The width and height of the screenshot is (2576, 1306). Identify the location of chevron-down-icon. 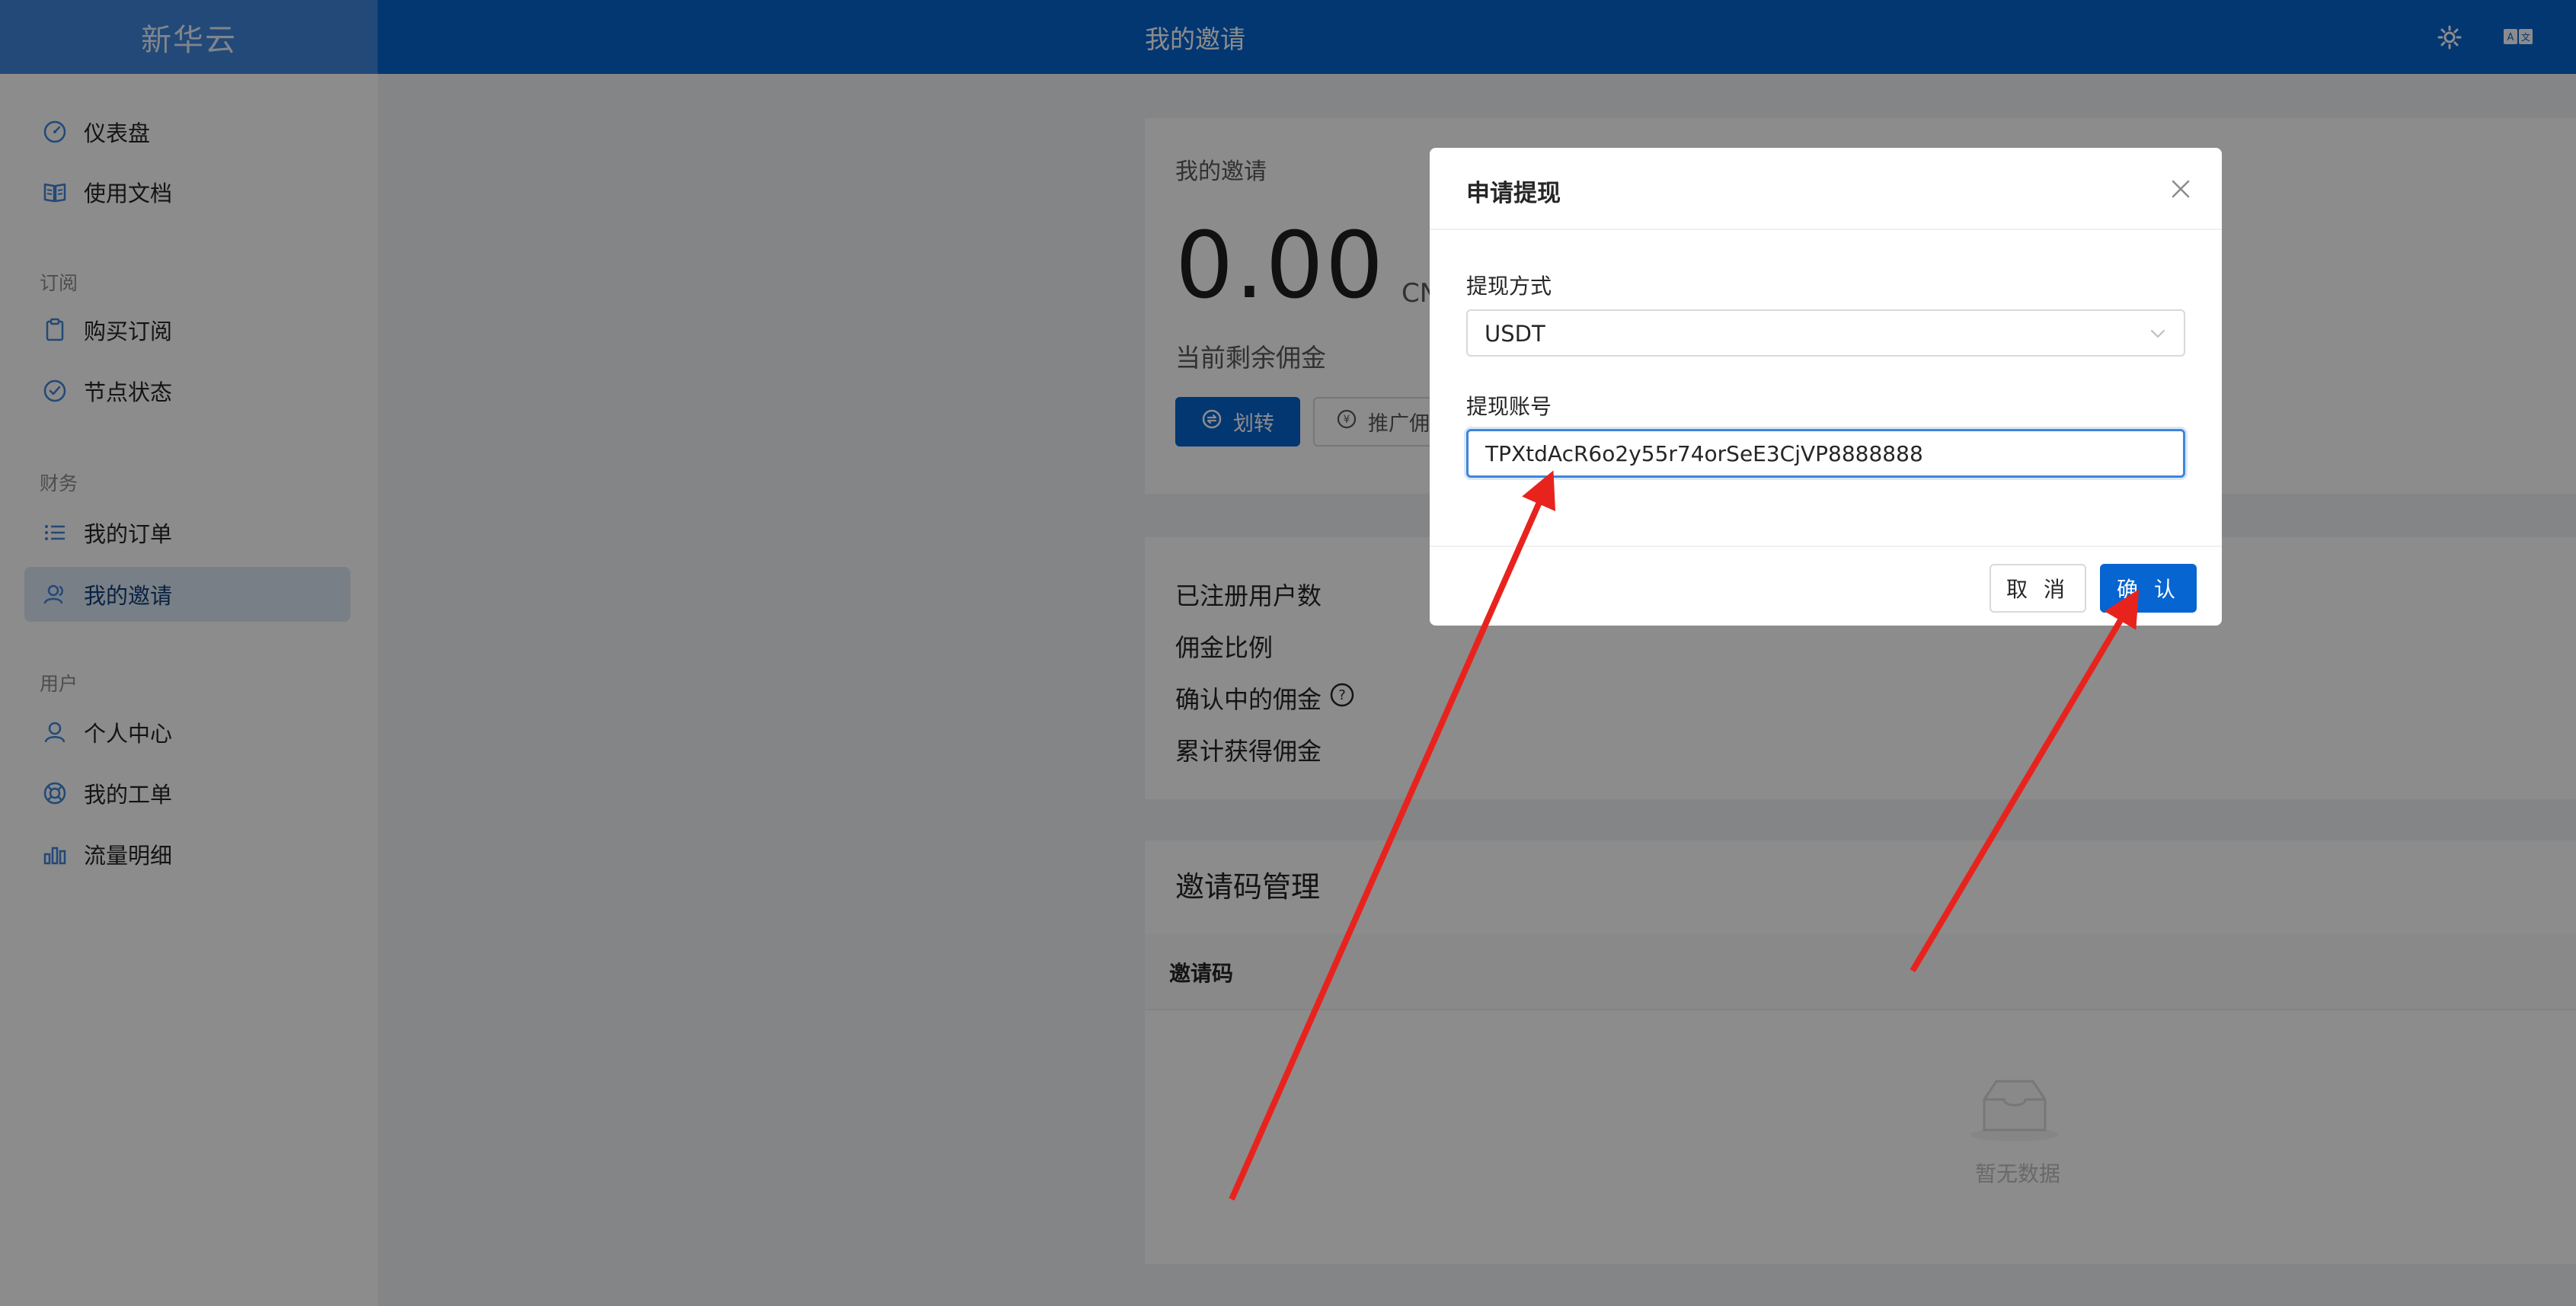
(2158, 335).